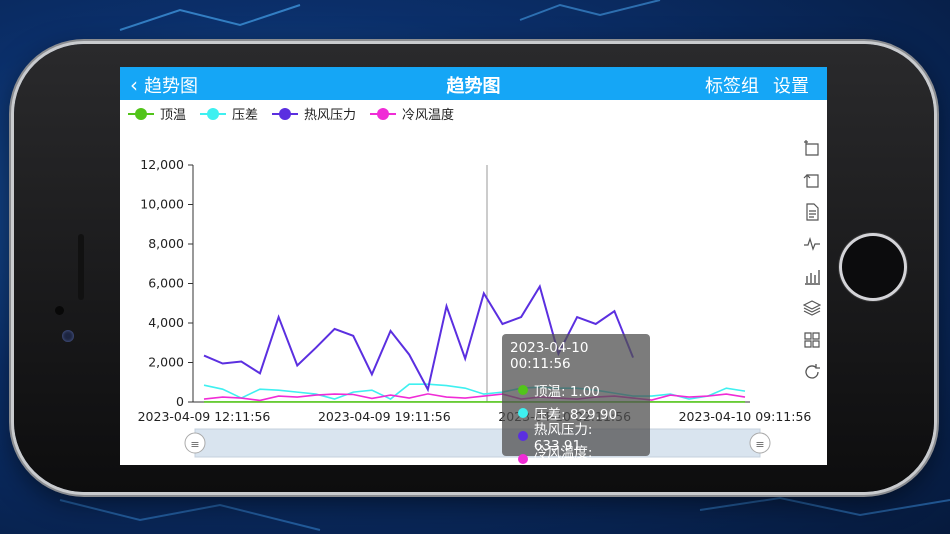  Describe the element at coordinates (812, 276) in the screenshot. I see `bar-chart-icon` at that location.